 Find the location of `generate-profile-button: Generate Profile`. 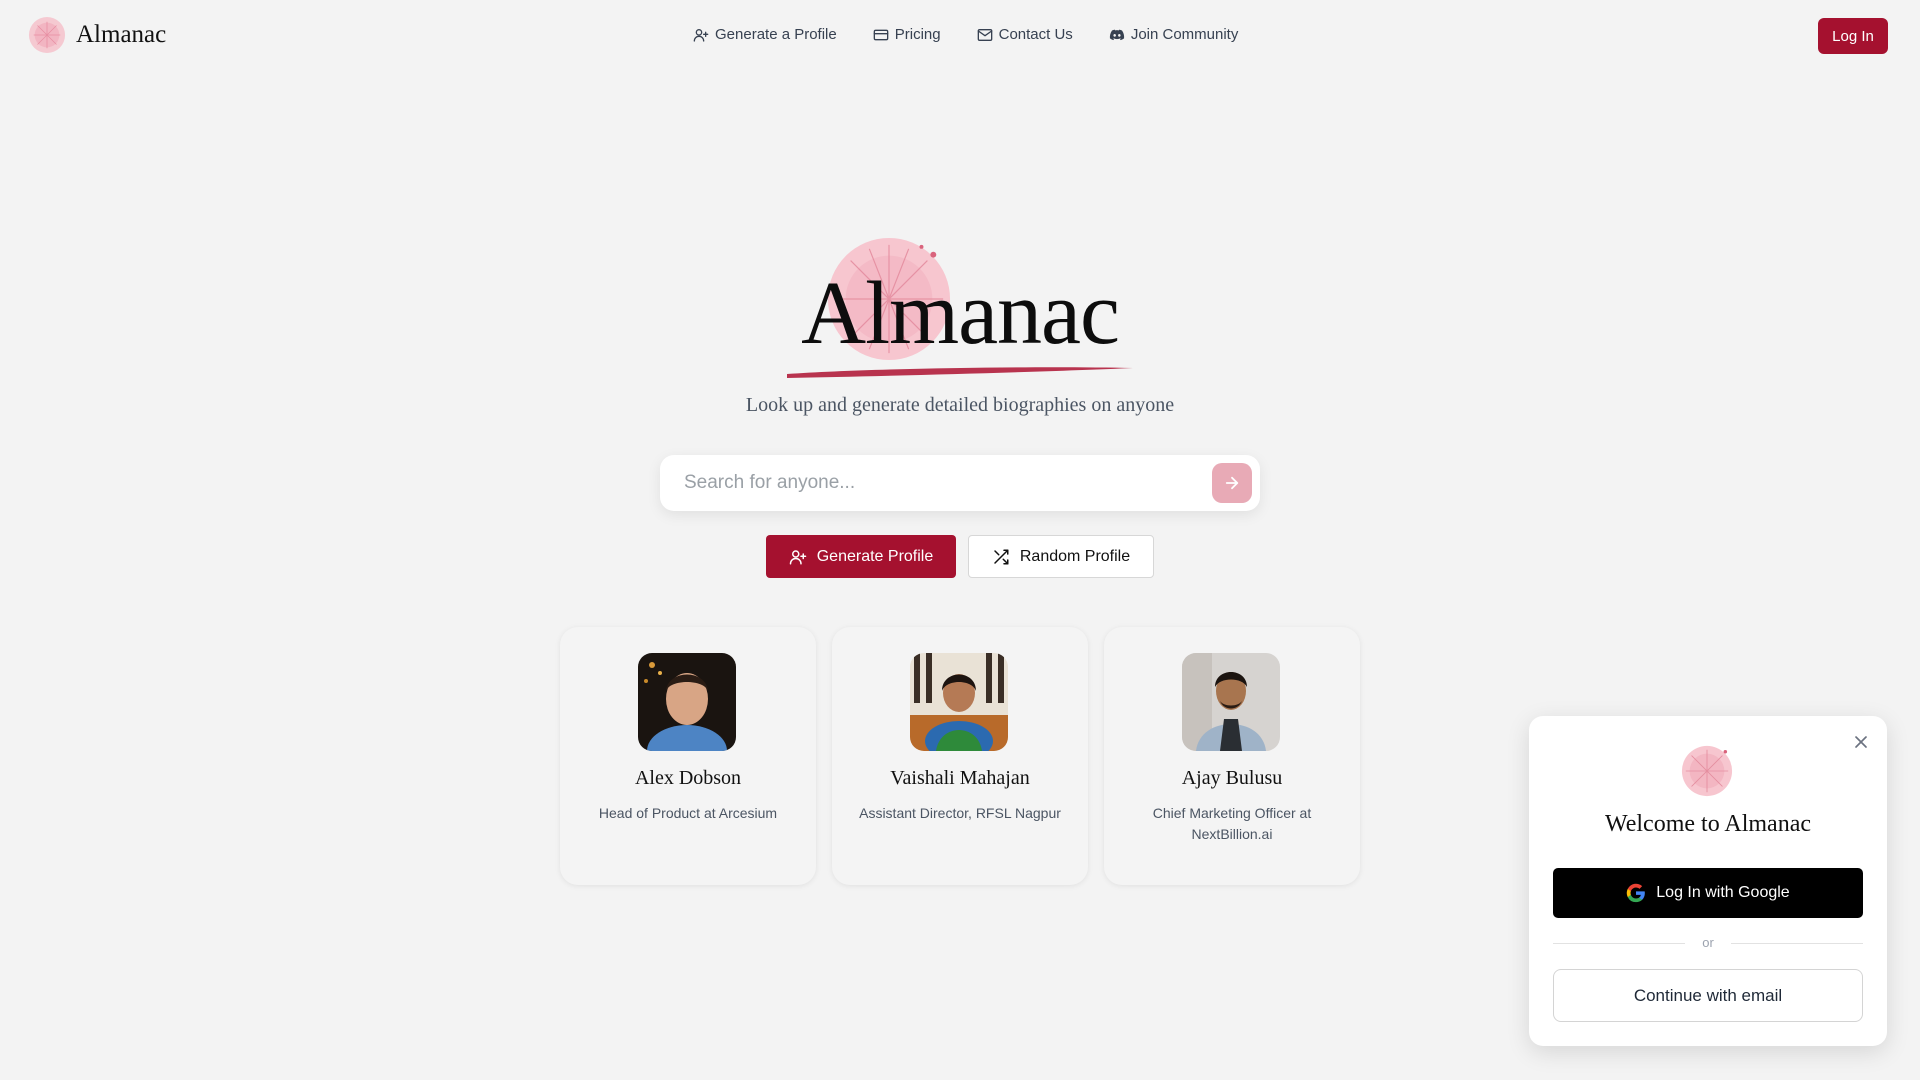

generate-profile-button: Generate Profile is located at coordinates (861, 556).